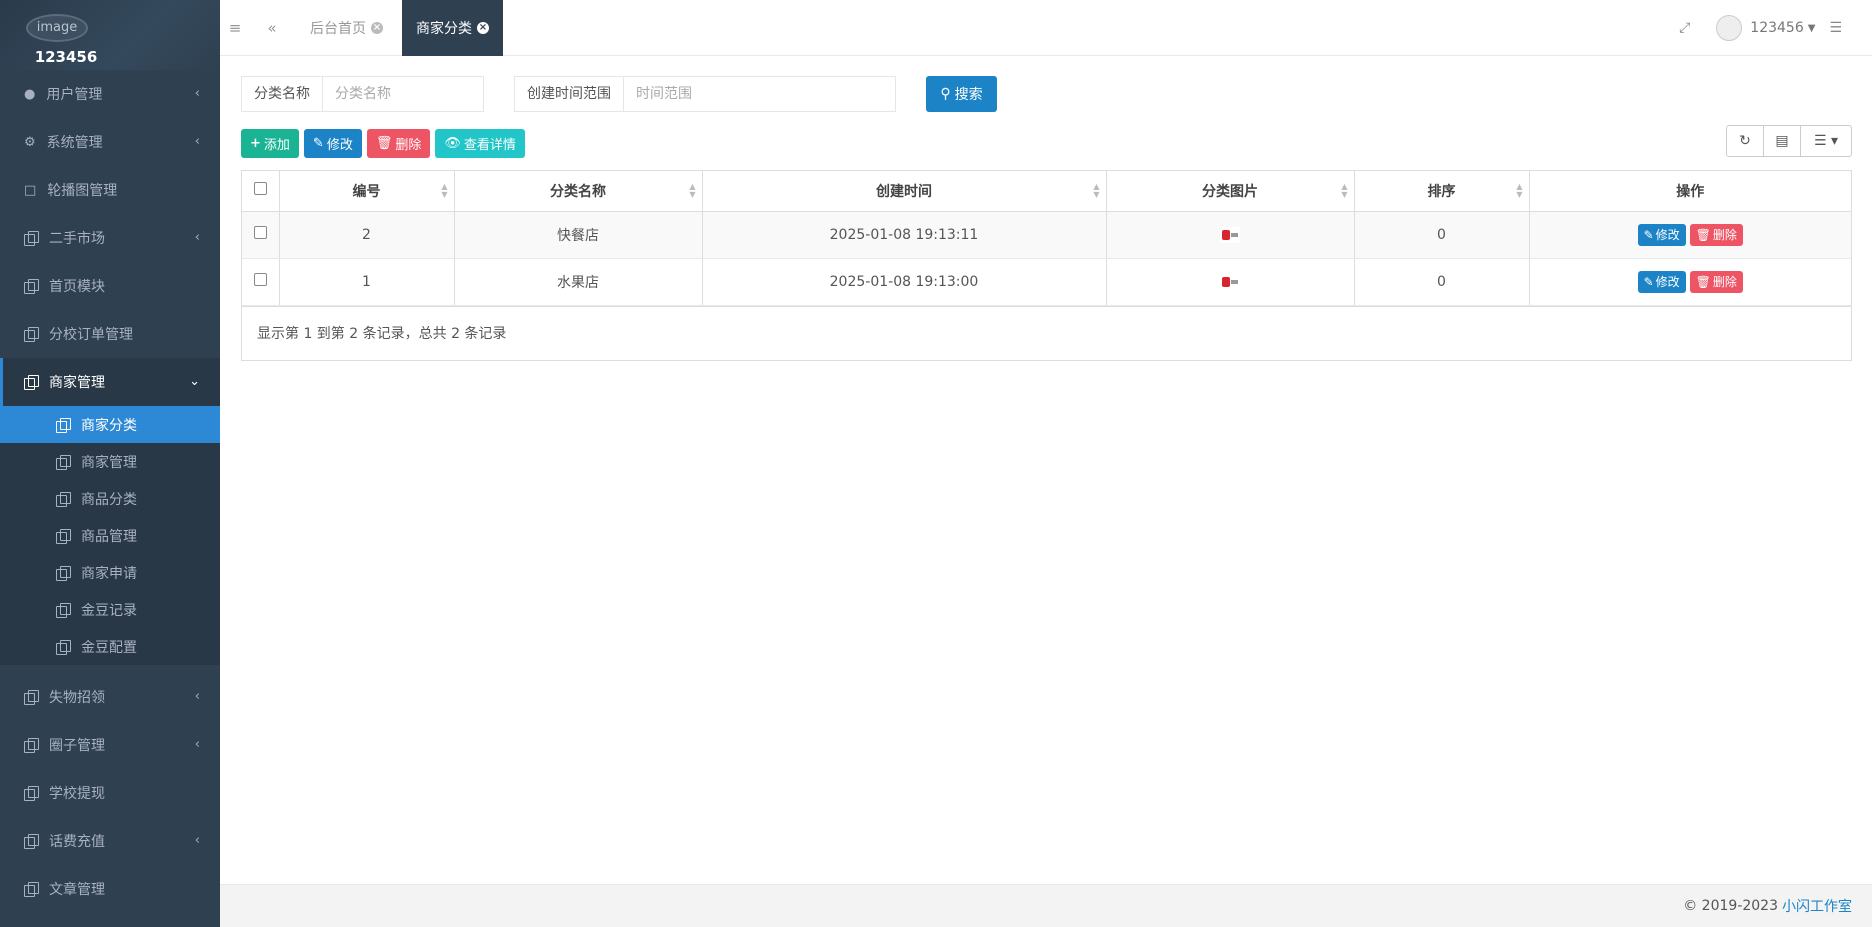  Describe the element at coordinates (110, 334) in the screenshot. I see `sidebar-item-branch-orders: 分校订单管理` at that location.